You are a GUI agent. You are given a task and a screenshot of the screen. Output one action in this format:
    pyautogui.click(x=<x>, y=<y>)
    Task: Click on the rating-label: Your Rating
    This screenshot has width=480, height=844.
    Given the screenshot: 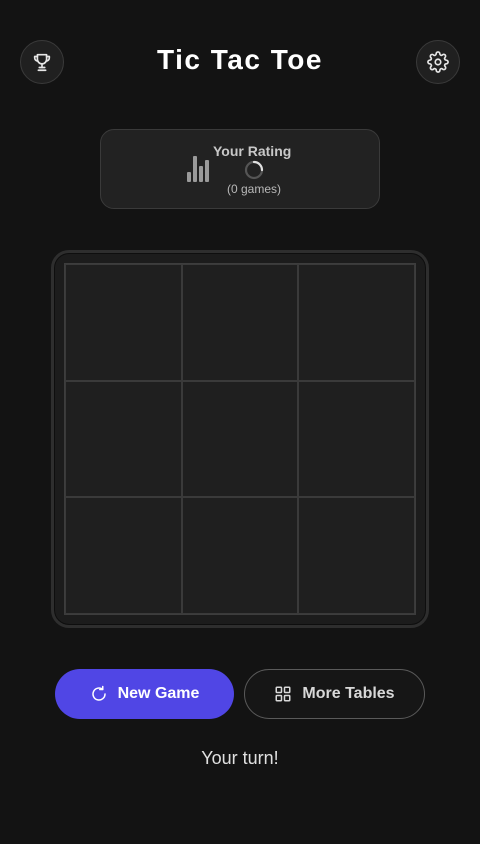 What is the action you would take?
    pyautogui.click(x=252, y=151)
    